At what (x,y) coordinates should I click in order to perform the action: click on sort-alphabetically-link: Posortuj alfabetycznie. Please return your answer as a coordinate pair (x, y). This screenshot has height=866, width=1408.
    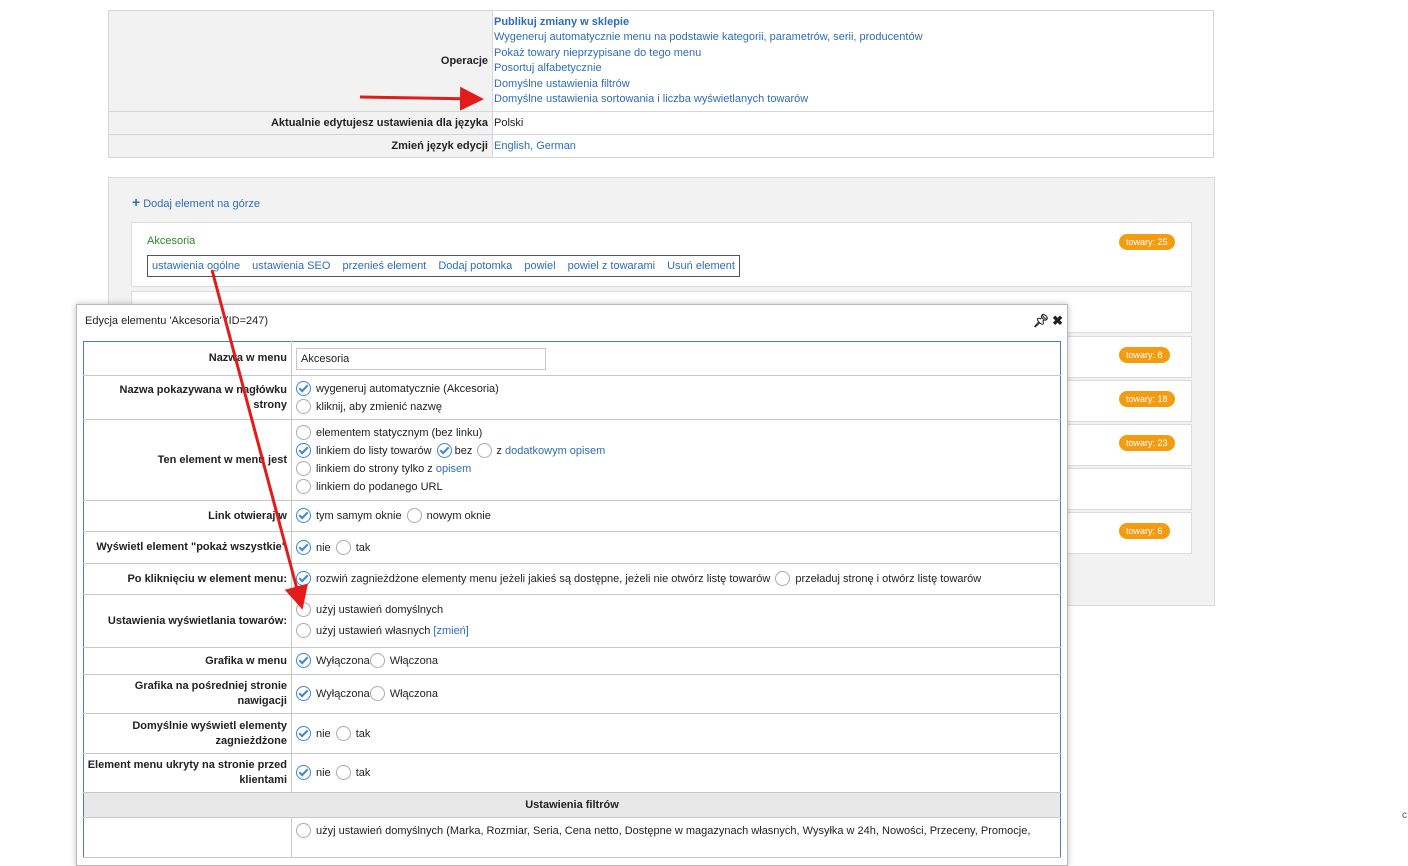
    Looking at the image, I should click on (548, 68).